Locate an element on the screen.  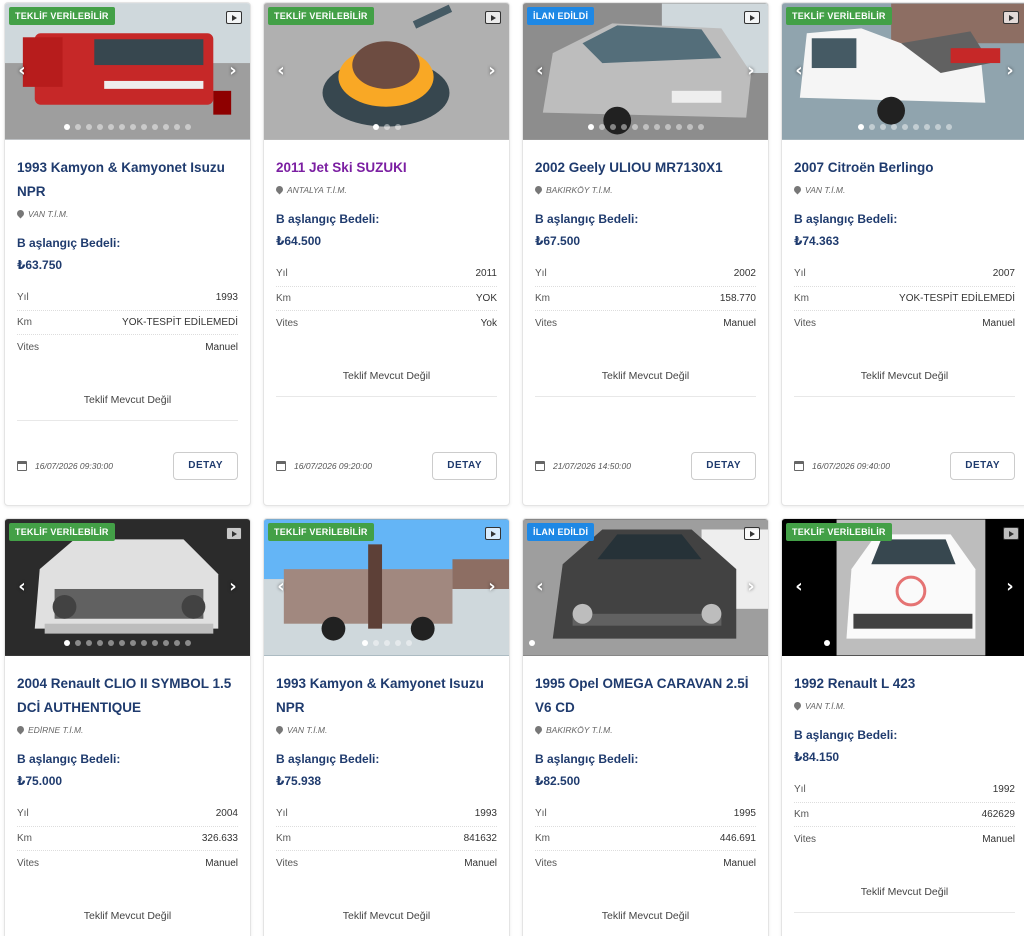
offer-status: Teklif Mevcut Değil is located at coordinates (127, 407).